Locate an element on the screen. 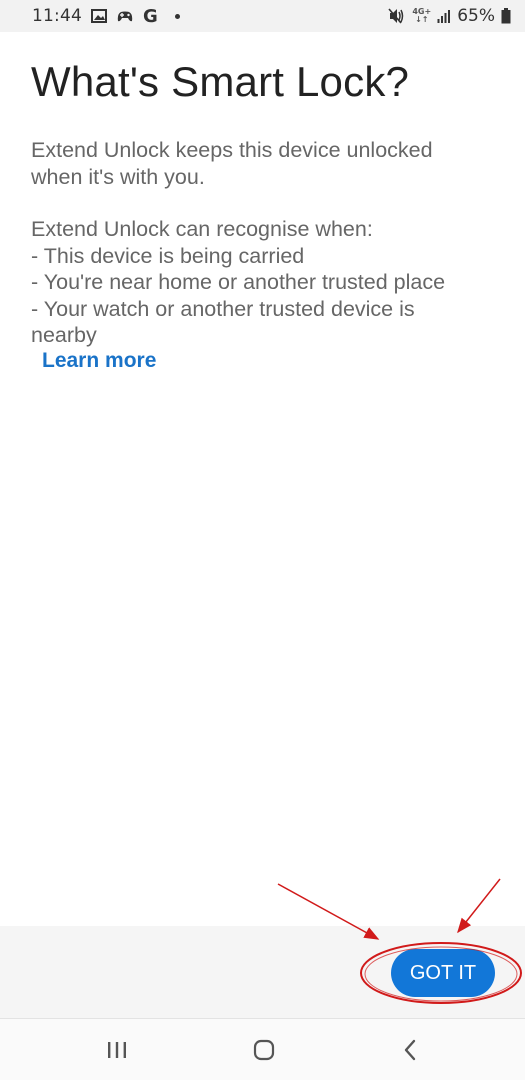 The image size is (525, 1081). recognition-intro: Extend Unlock can recognise when: is located at coordinates (202, 229).